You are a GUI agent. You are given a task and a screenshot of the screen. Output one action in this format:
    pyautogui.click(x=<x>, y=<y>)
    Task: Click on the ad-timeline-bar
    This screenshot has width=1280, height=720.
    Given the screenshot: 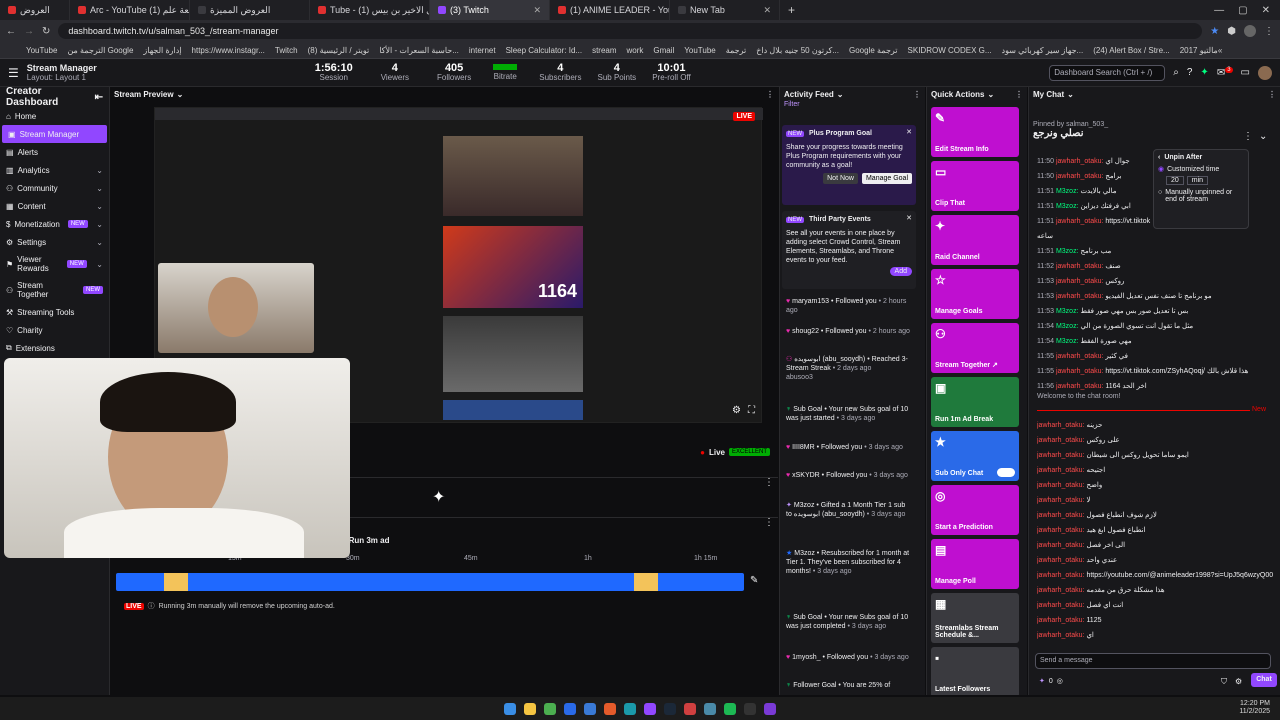 What is the action you would take?
    pyautogui.click(x=430, y=582)
    